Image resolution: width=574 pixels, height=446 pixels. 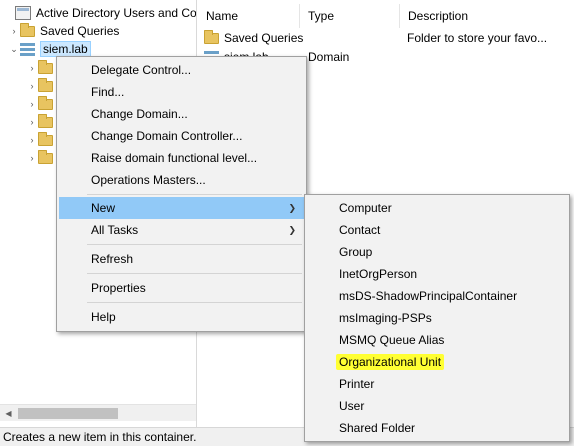 What do you see at coordinates (181, 208) in the screenshot?
I see `menu-item-new: New ❯` at bounding box center [181, 208].